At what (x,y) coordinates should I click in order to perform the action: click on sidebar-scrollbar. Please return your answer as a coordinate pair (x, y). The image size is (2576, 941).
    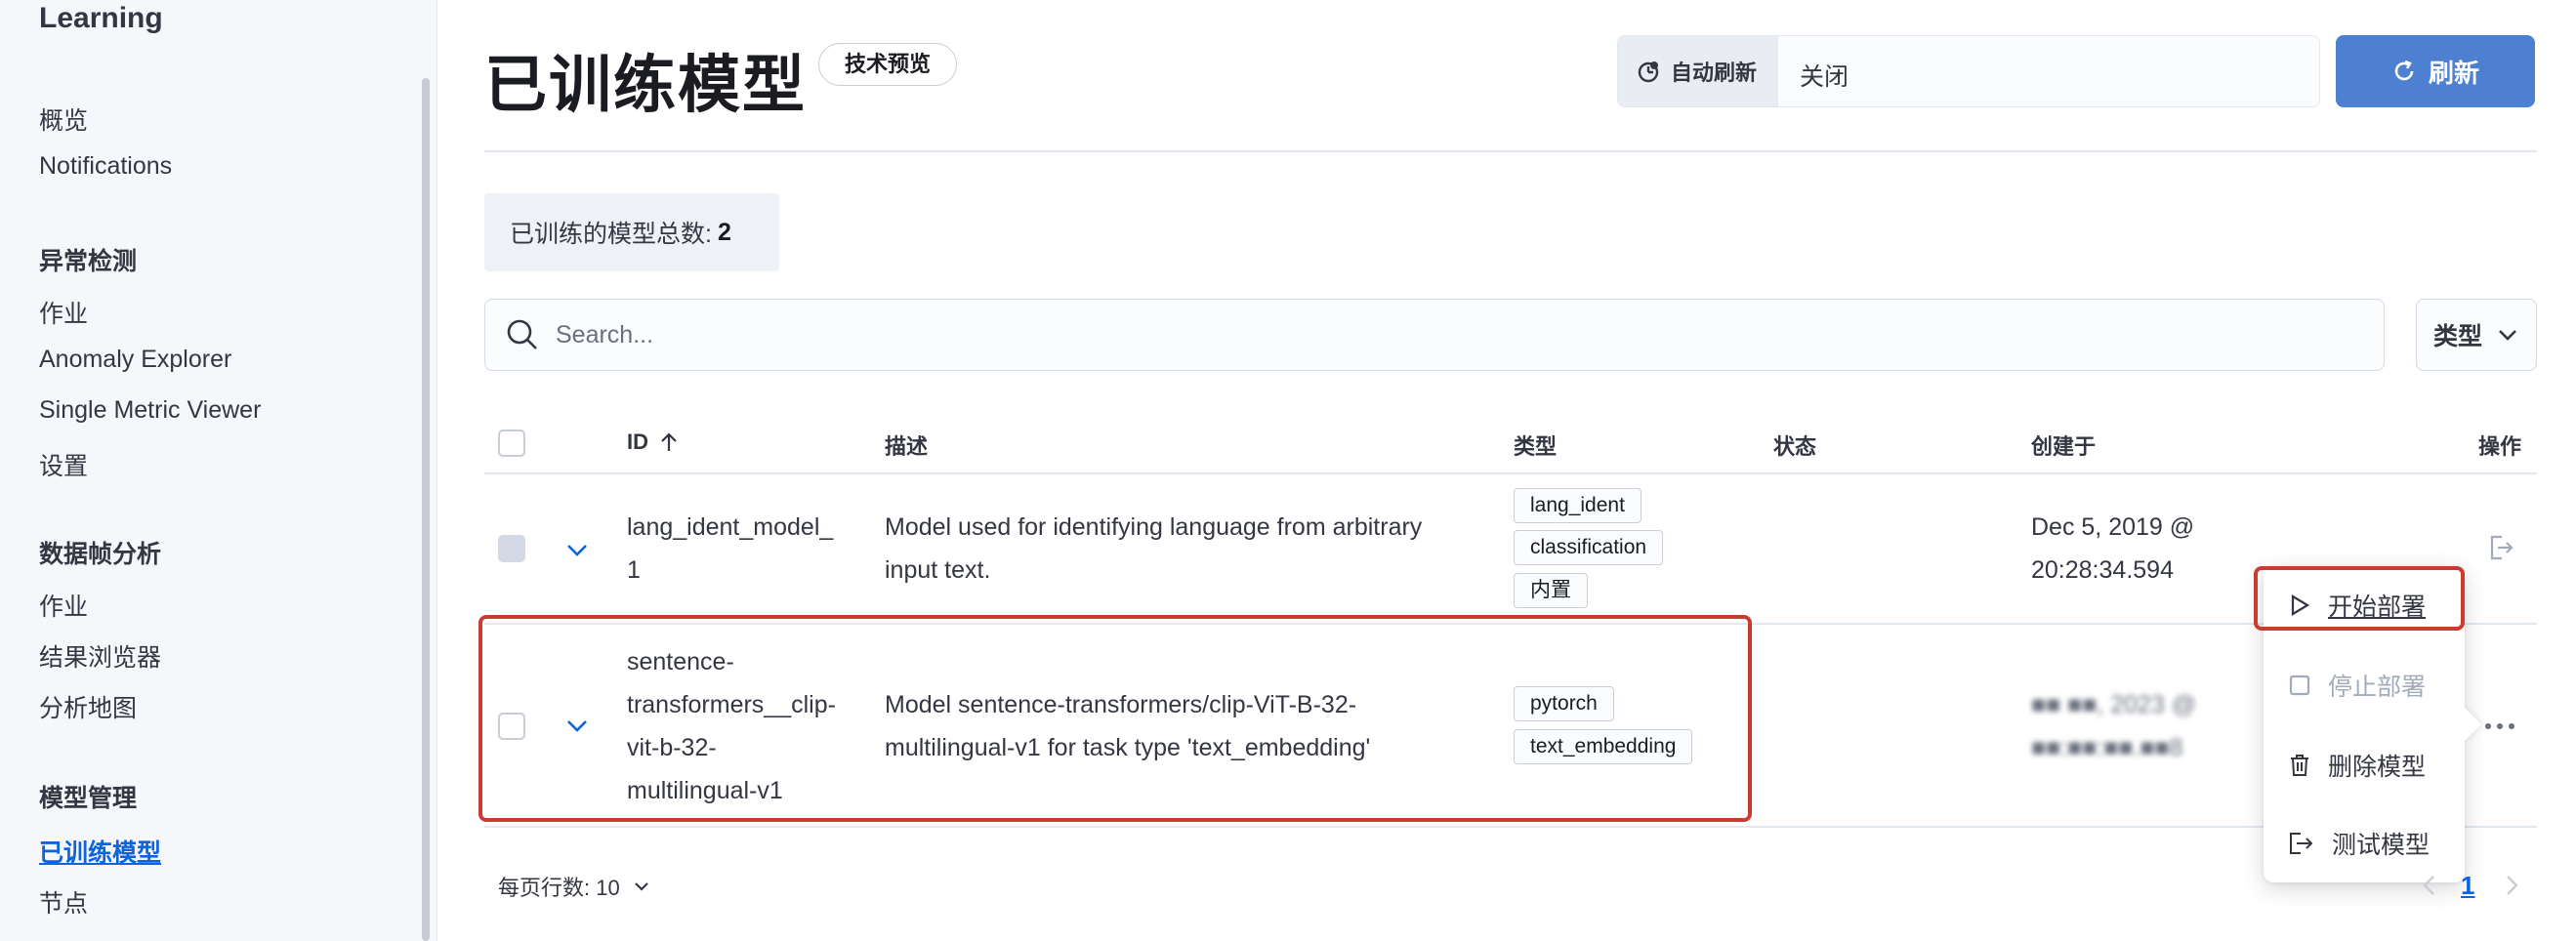
    Looking at the image, I should click on (426, 510).